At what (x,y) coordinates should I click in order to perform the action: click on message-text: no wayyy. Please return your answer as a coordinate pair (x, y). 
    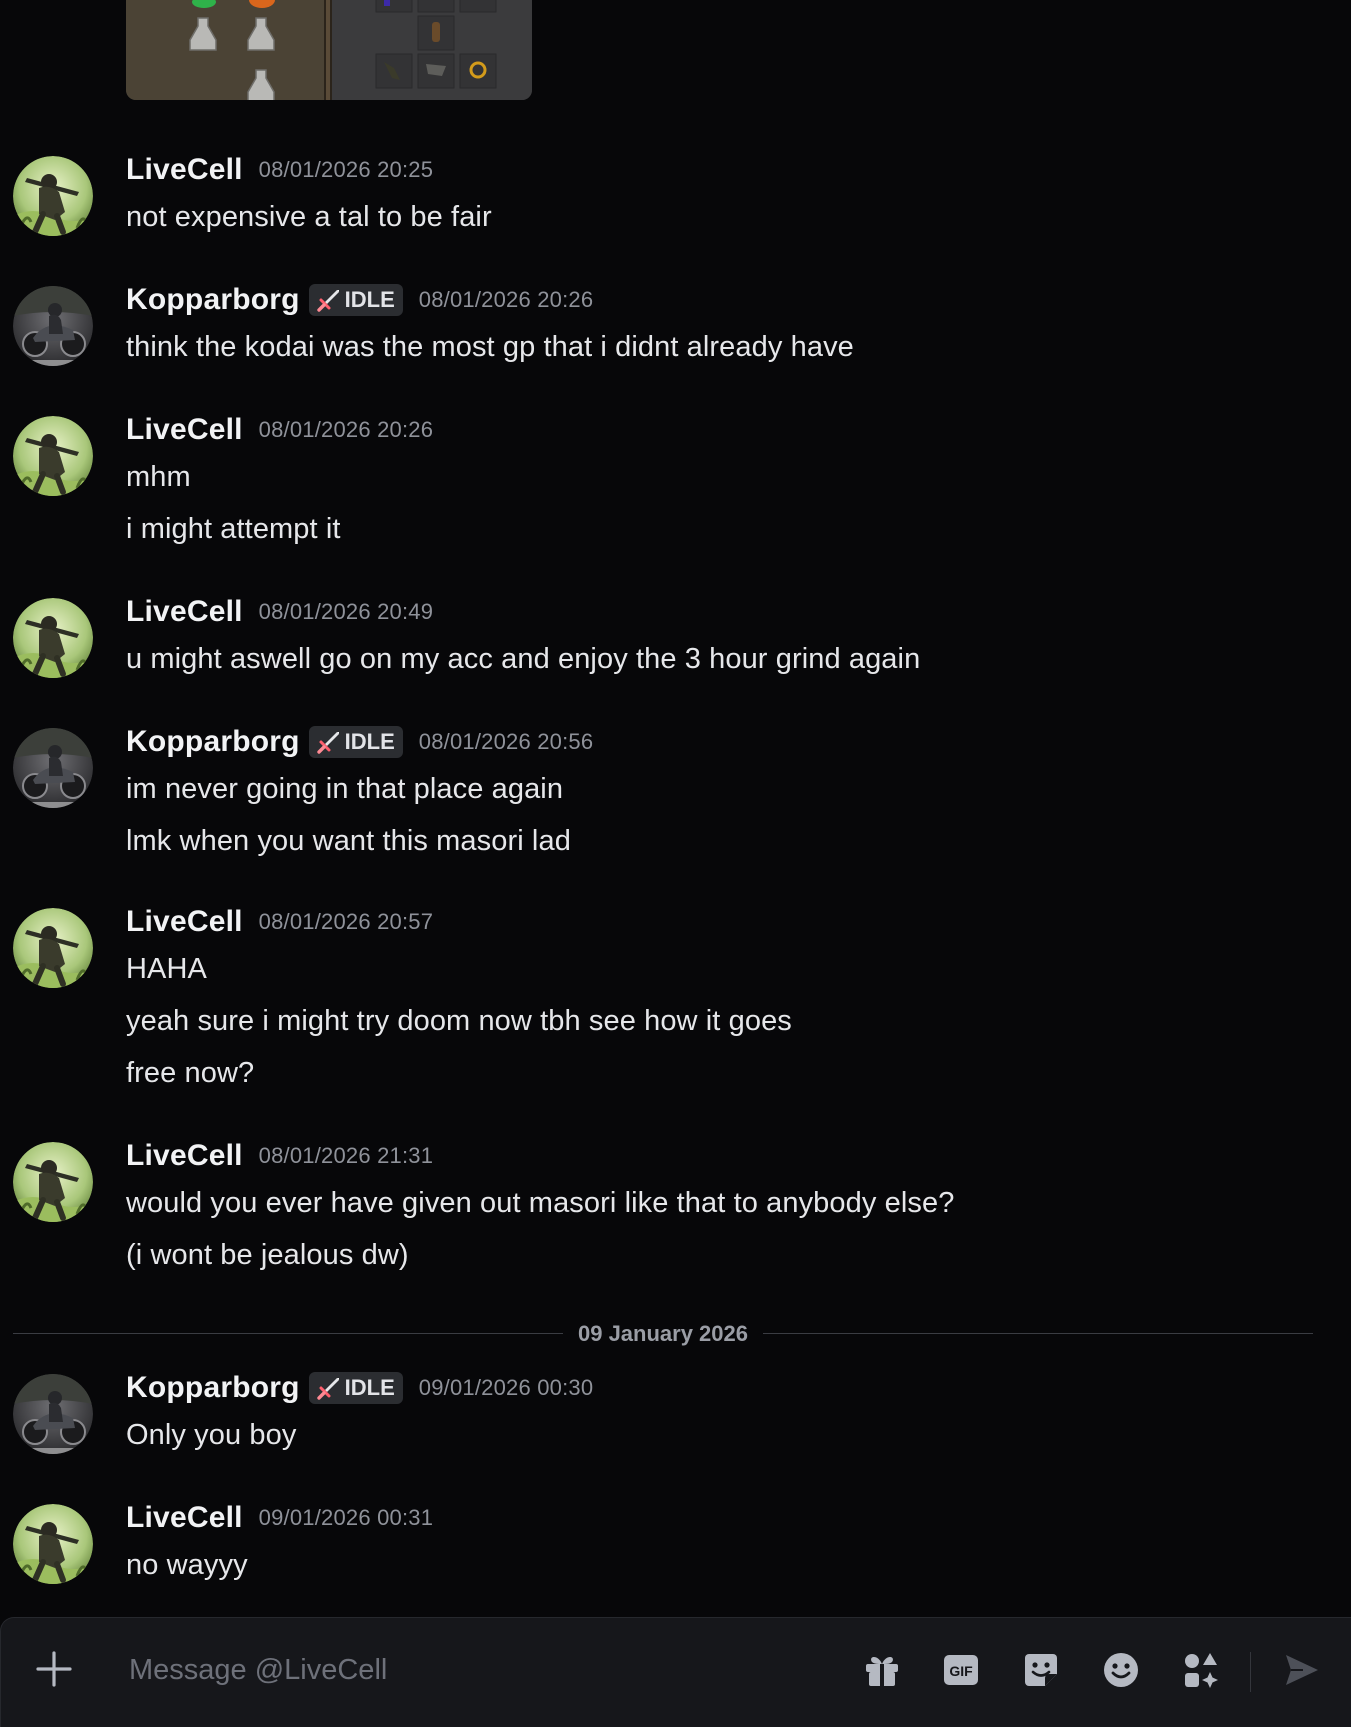
    Looking at the image, I should click on (187, 1565).